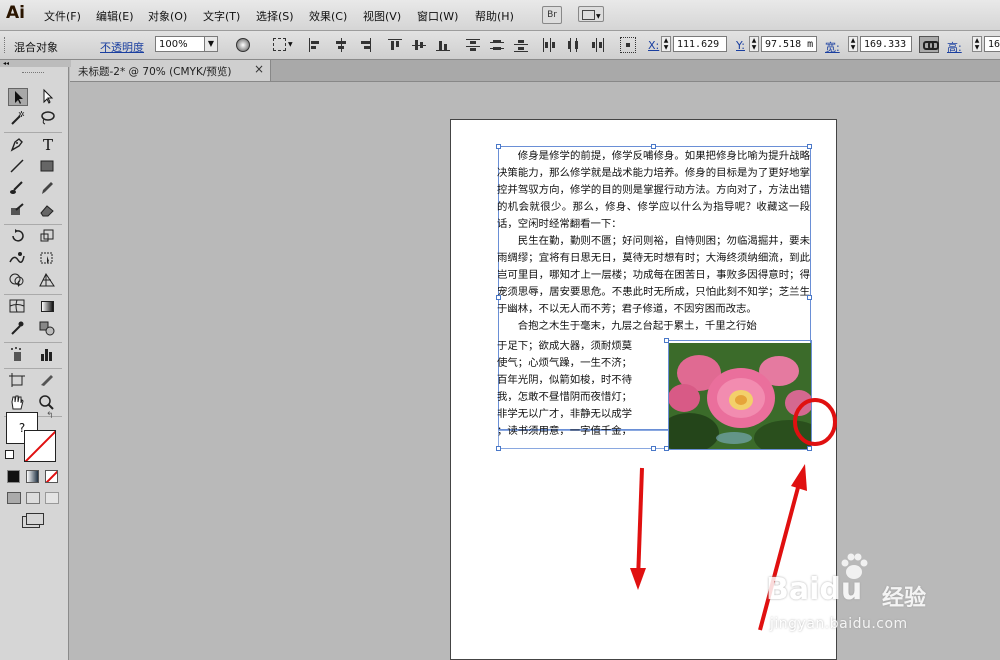 This screenshot has width=1000, height=660. What do you see at coordinates (328, 16) in the screenshot?
I see `menu-effect: 效果(C)` at bounding box center [328, 16].